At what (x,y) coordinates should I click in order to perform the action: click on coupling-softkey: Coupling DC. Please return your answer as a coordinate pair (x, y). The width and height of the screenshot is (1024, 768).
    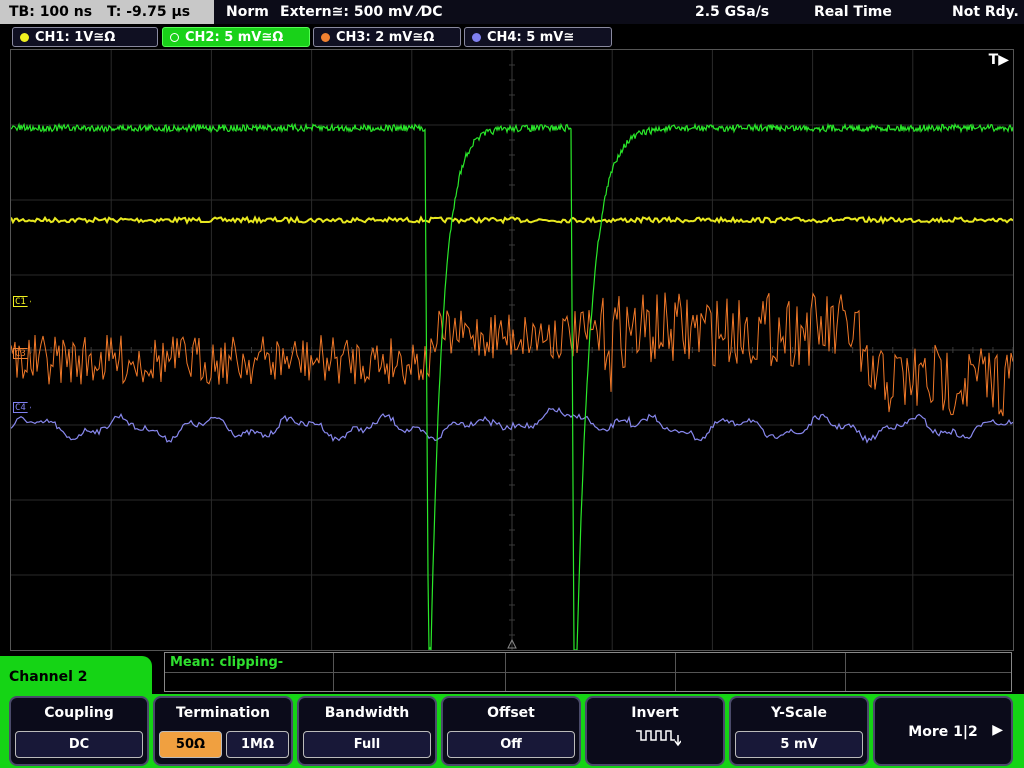
    Looking at the image, I should click on (79, 731).